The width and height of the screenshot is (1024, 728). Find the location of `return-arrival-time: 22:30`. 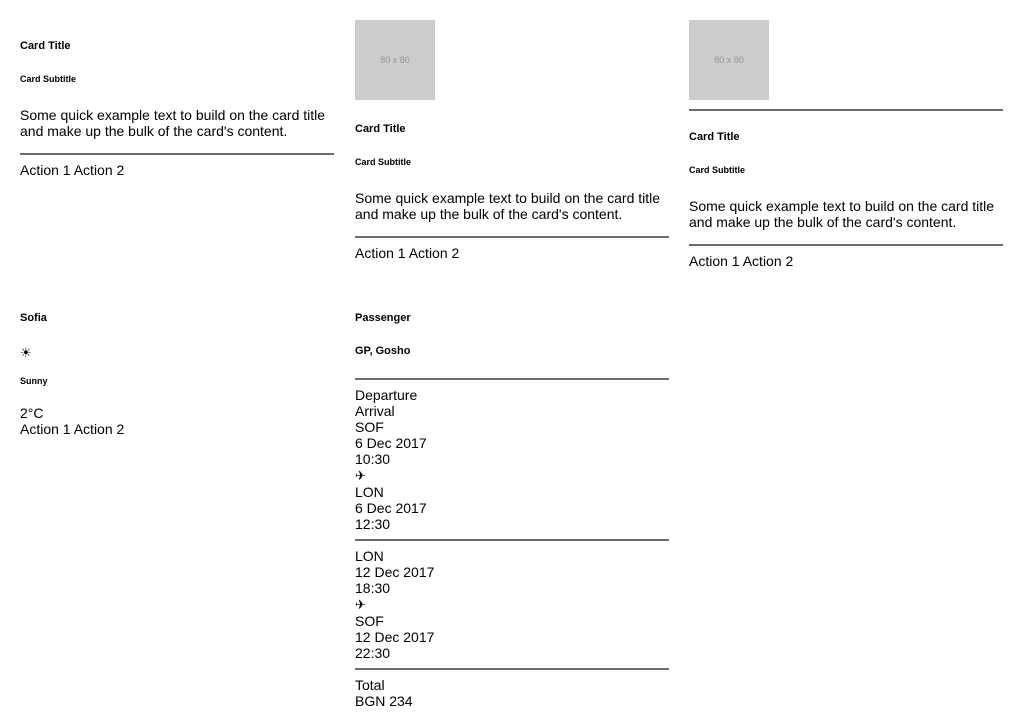

return-arrival-time: 22:30 is located at coordinates (373, 653).